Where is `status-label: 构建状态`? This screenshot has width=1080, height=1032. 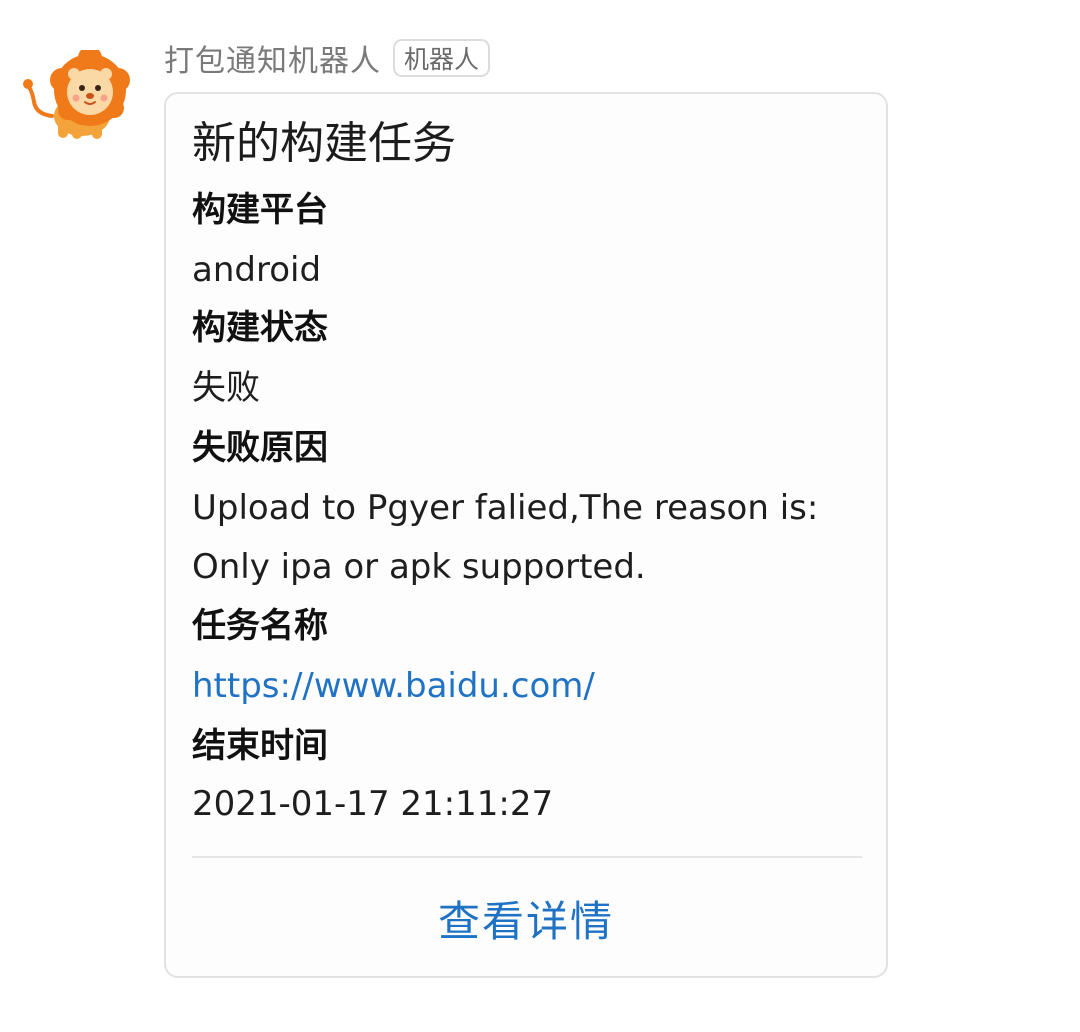
status-label: 构建状态 is located at coordinates (260, 328).